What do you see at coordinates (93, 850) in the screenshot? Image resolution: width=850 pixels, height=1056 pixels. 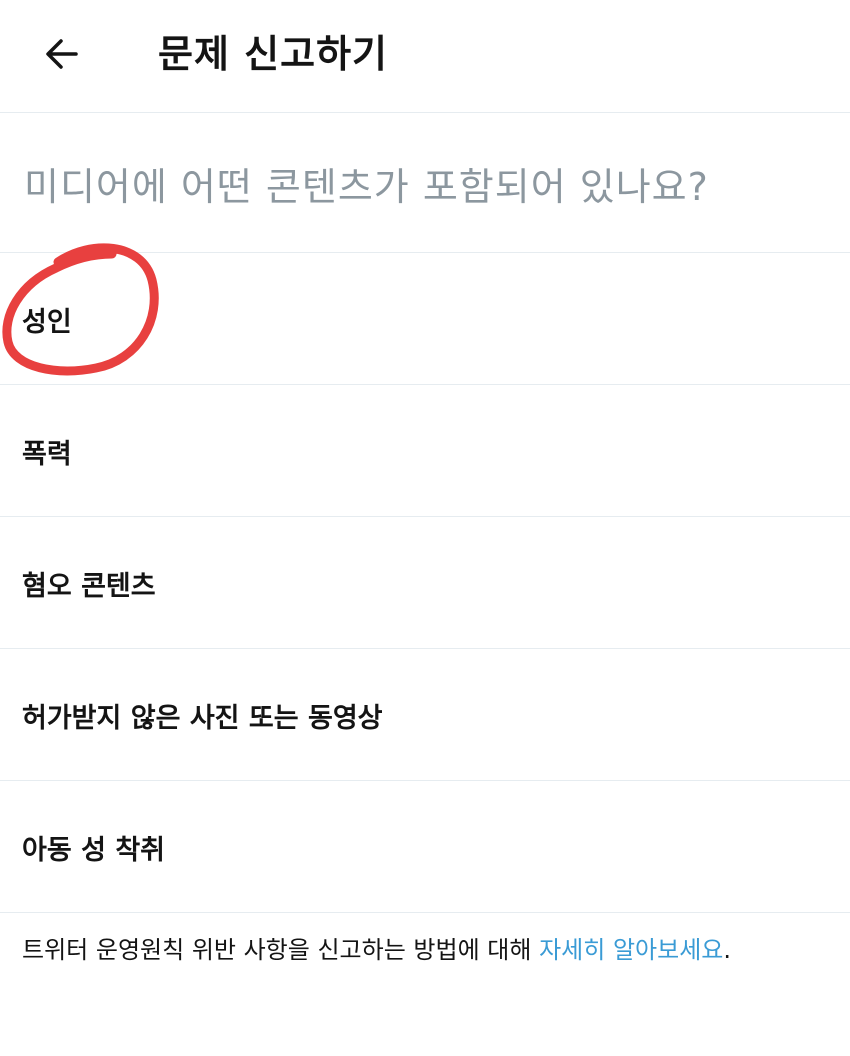 I see `option-label: 아동 성 착취` at bounding box center [93, 850].